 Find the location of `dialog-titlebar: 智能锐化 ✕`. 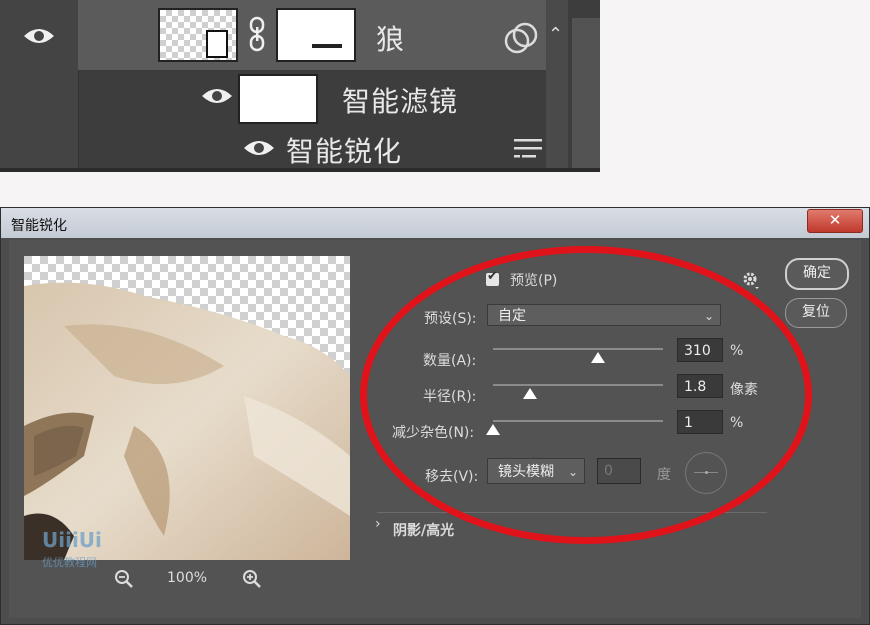

dialog-titlebar: 智能锐化 ✕ is located at coordinates (435, 223).